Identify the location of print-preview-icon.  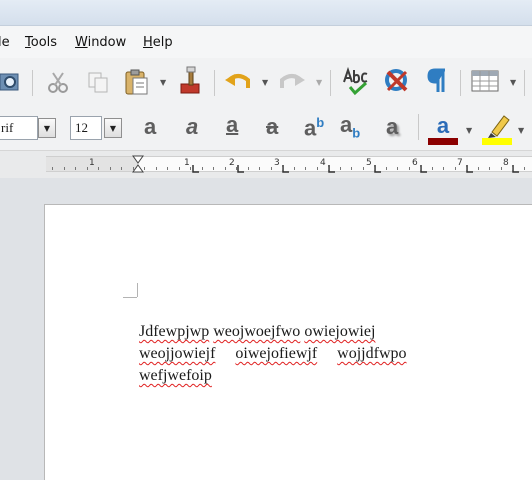
(11, 82).